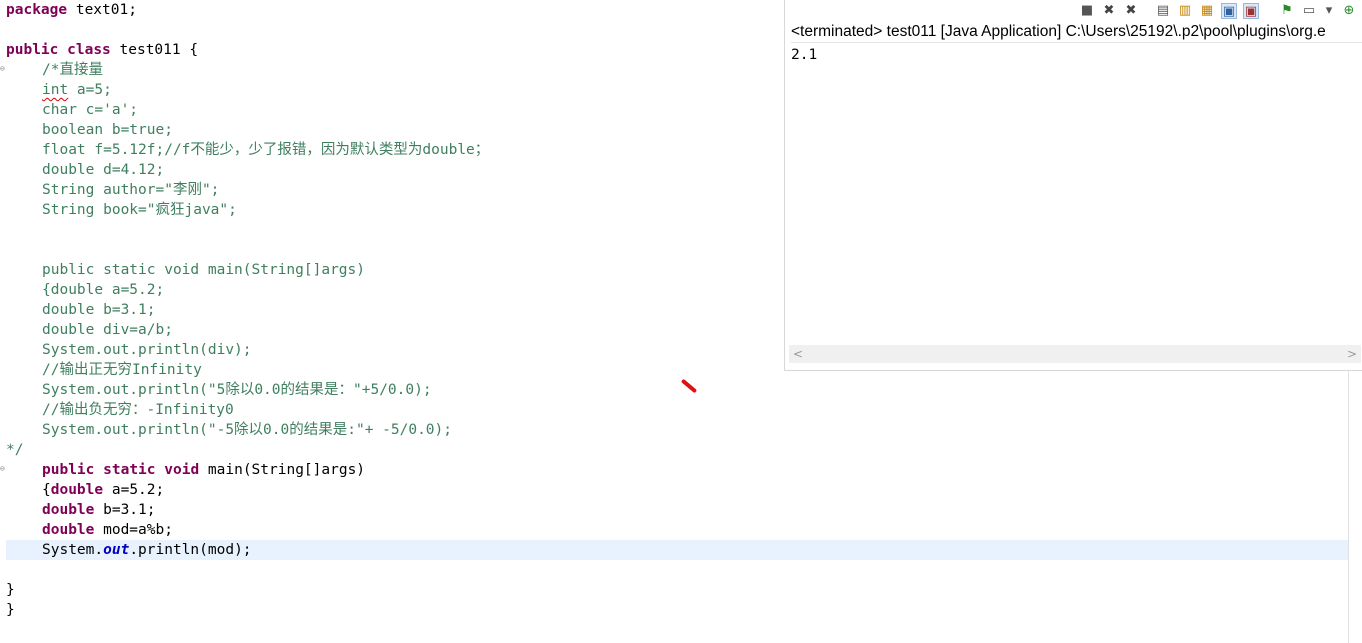 Image resolution: width=1362 pixels, height=643 pixels. I want to click on code-line-7: boolean b=true;, so click(107, 130).